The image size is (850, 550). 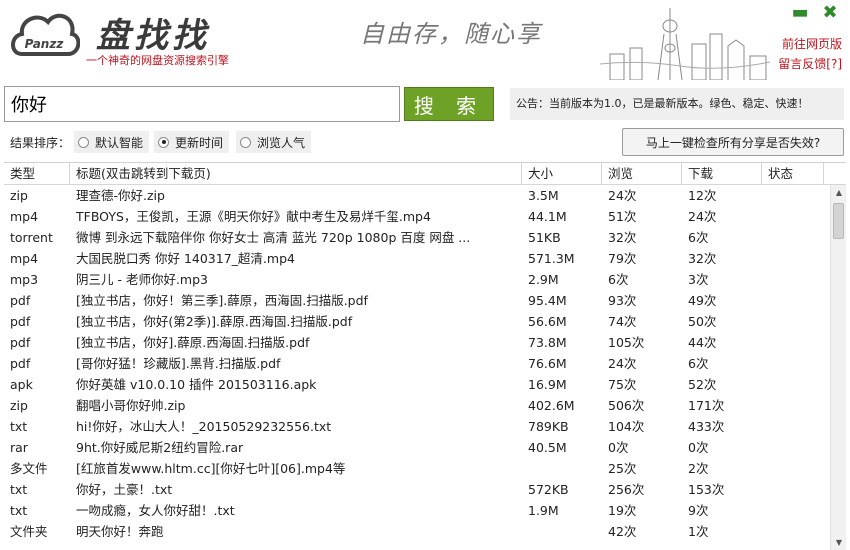 I want to click on radio-label: 更新时间, so click(x=199, y=142).